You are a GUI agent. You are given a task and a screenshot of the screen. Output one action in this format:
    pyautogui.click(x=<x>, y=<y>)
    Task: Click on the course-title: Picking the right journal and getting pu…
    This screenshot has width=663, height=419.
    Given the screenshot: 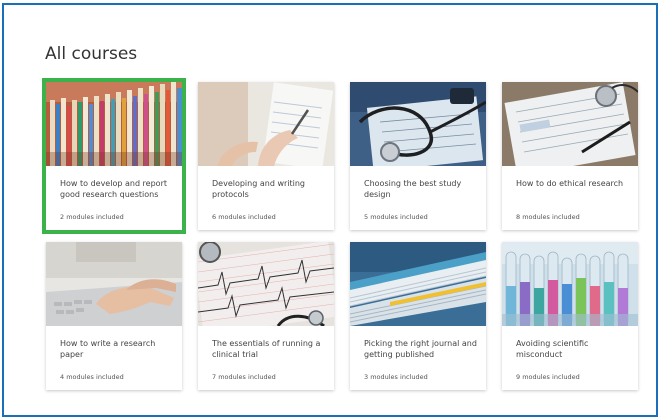 What is the action you would take?
    pyautogui.click(x=420, y=349)
    